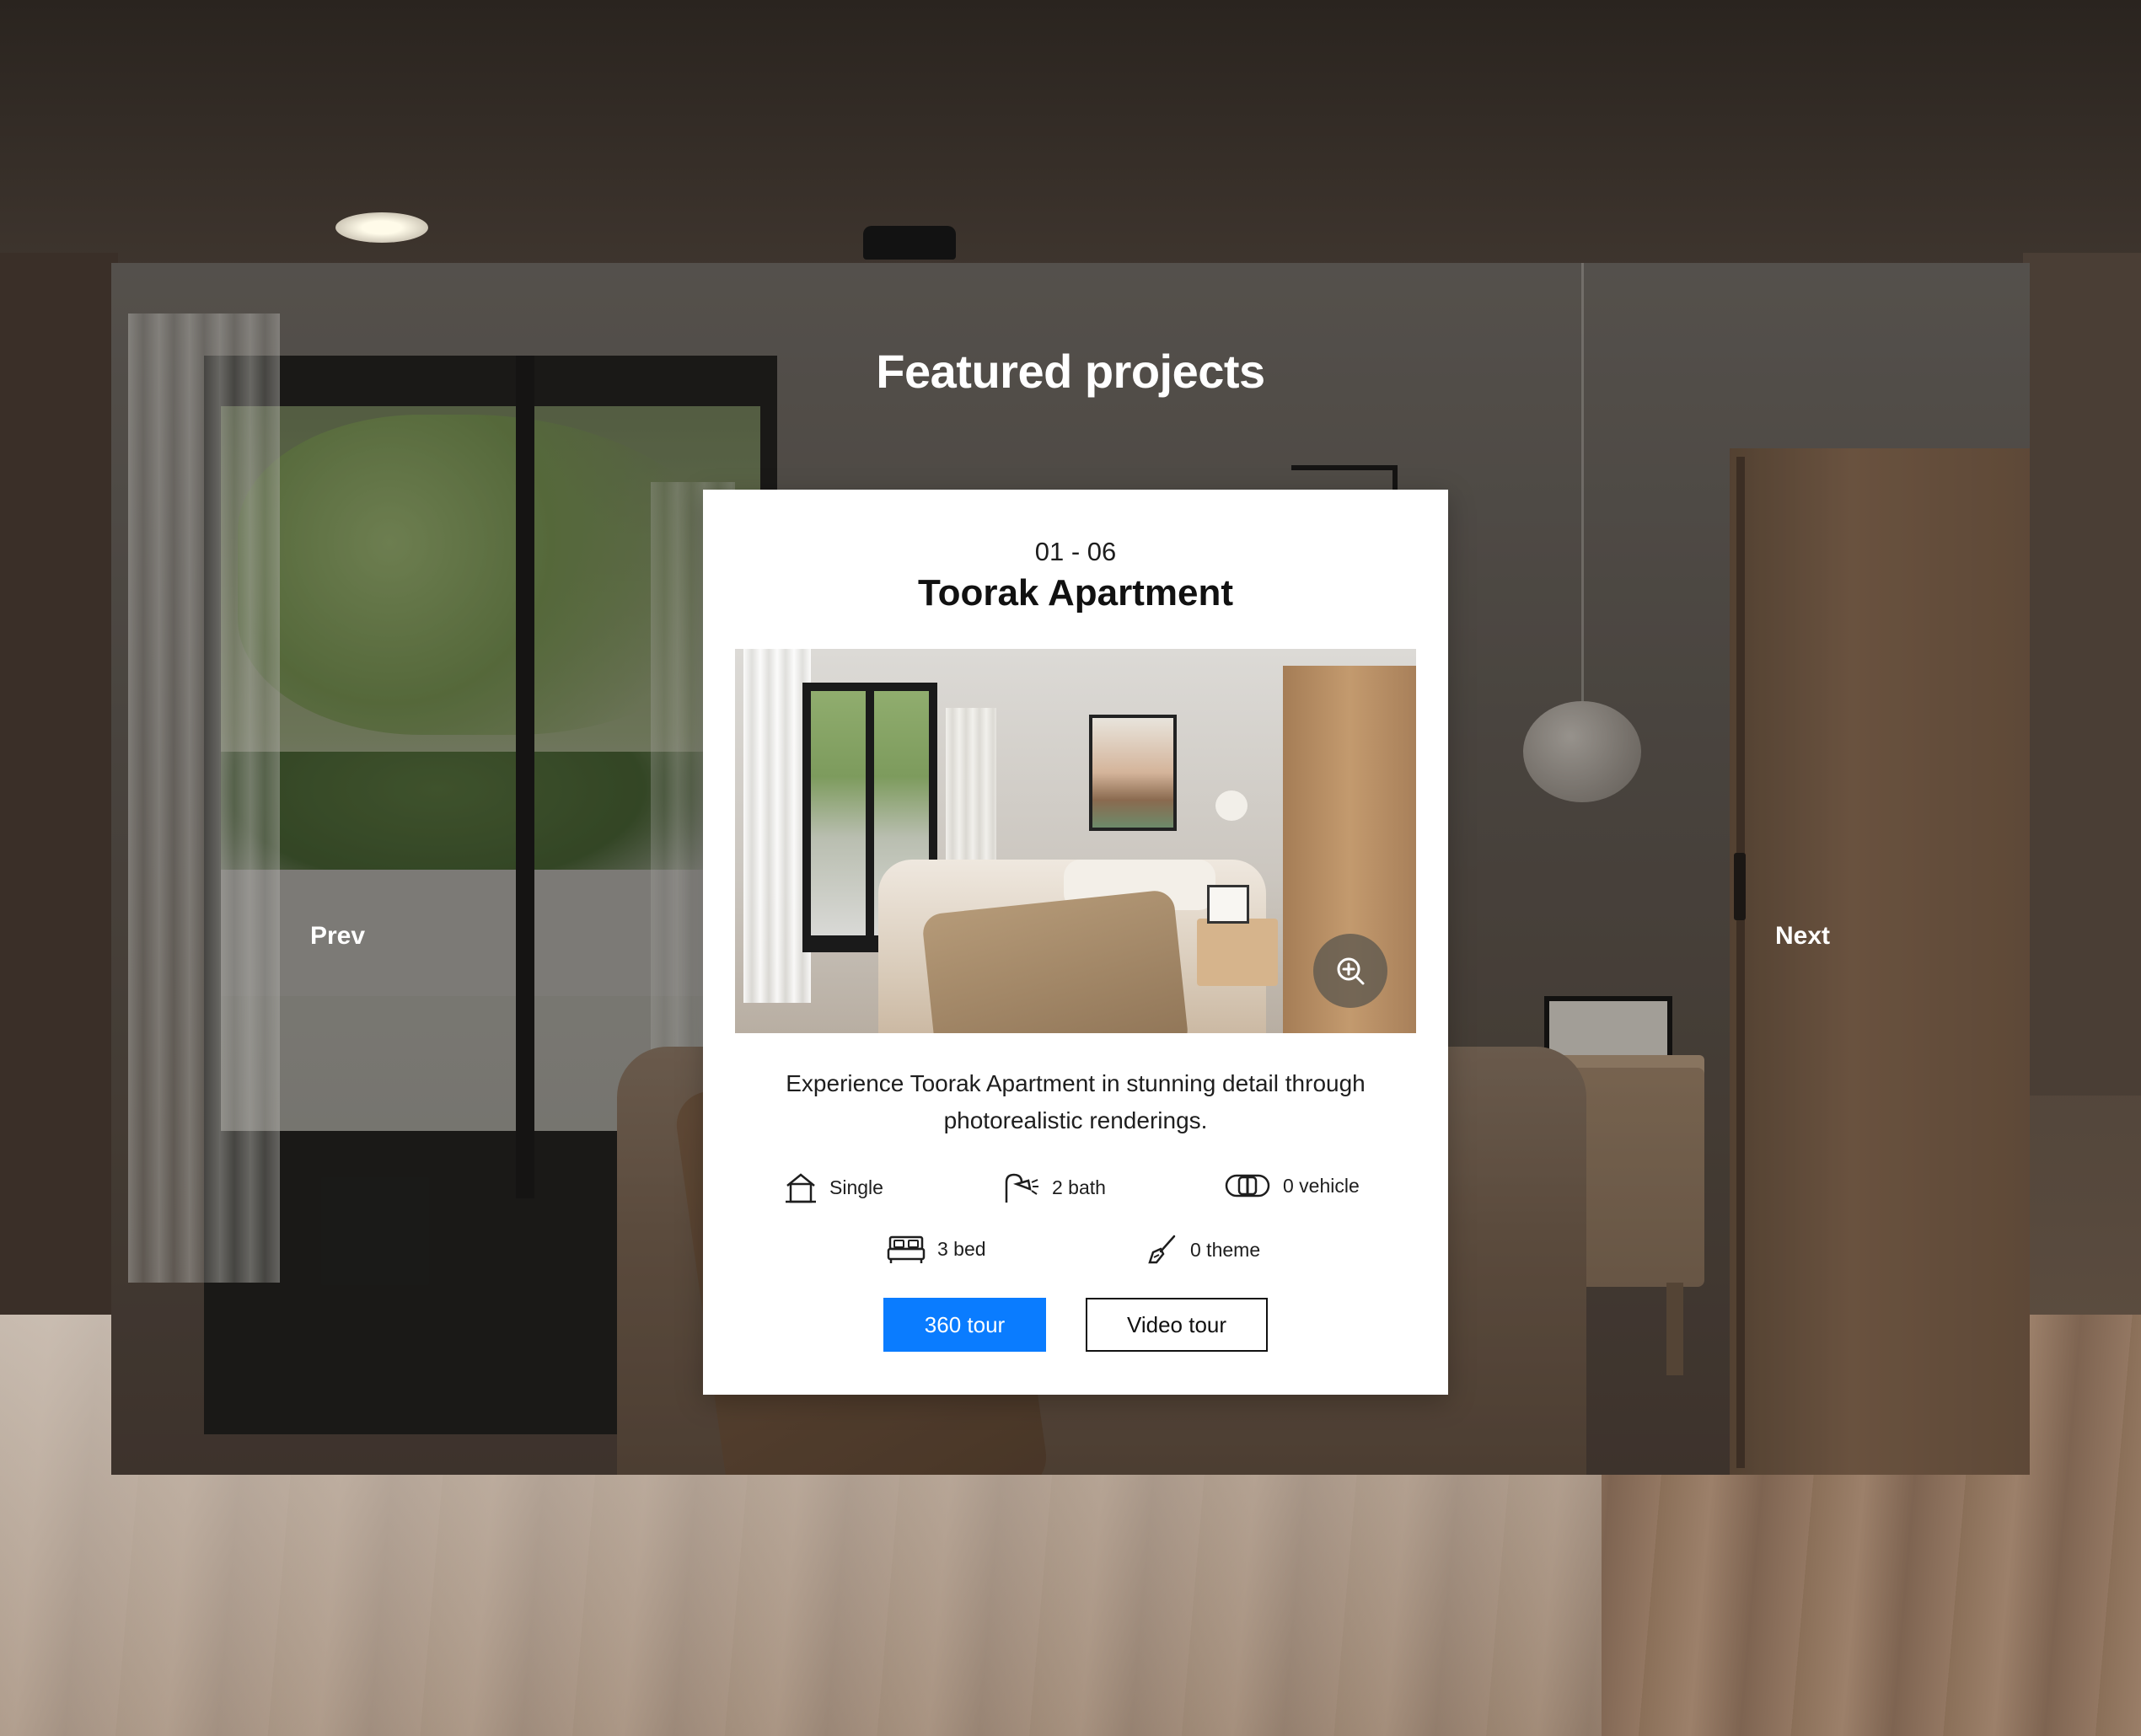 The width and height of the screenshot is (2141, 1736). I want to click on feature-theme-label: 0 theme, so click(1225, 1249).